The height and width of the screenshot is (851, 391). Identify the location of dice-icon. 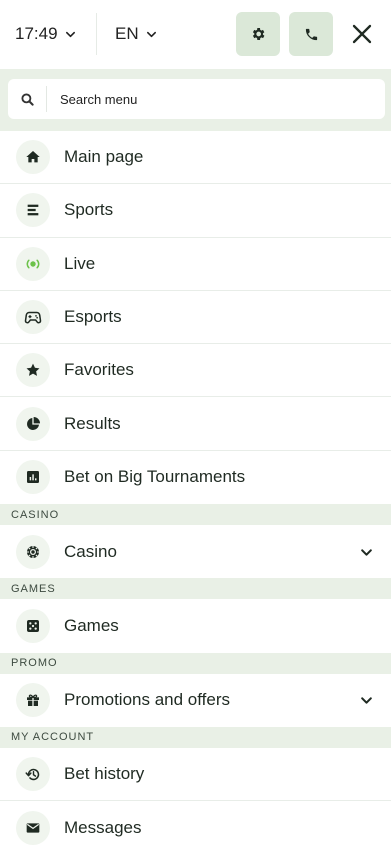
(33, 626).